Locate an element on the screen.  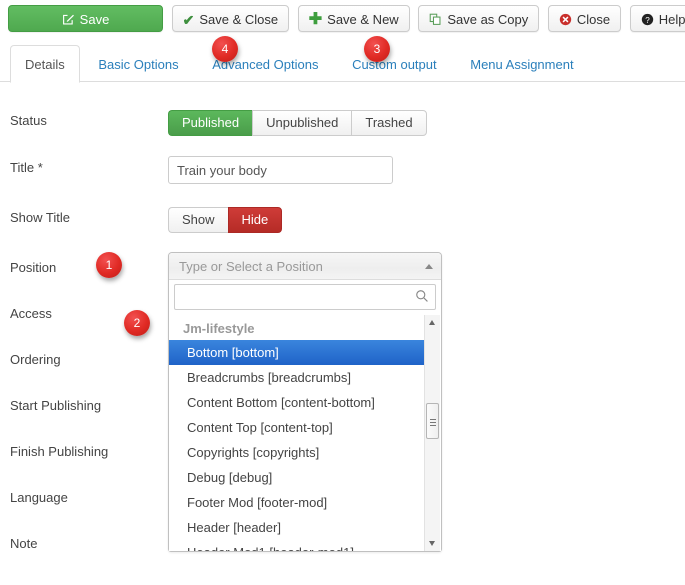
copy-icon is located at coordinates (435, 19).